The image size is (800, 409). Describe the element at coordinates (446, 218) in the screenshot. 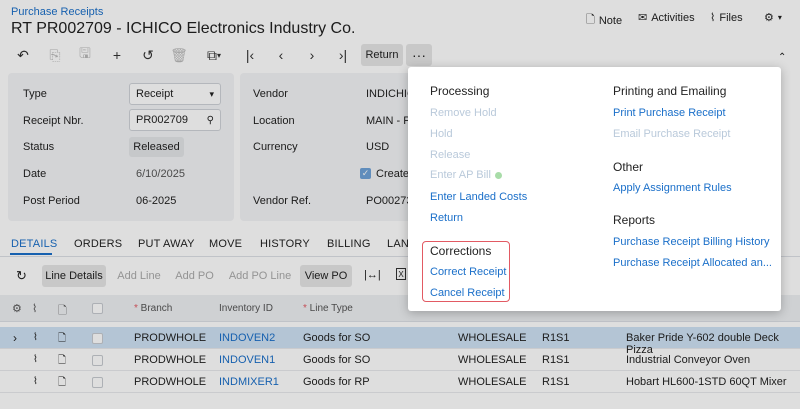

I see `menu-item-return: Return` at that location.